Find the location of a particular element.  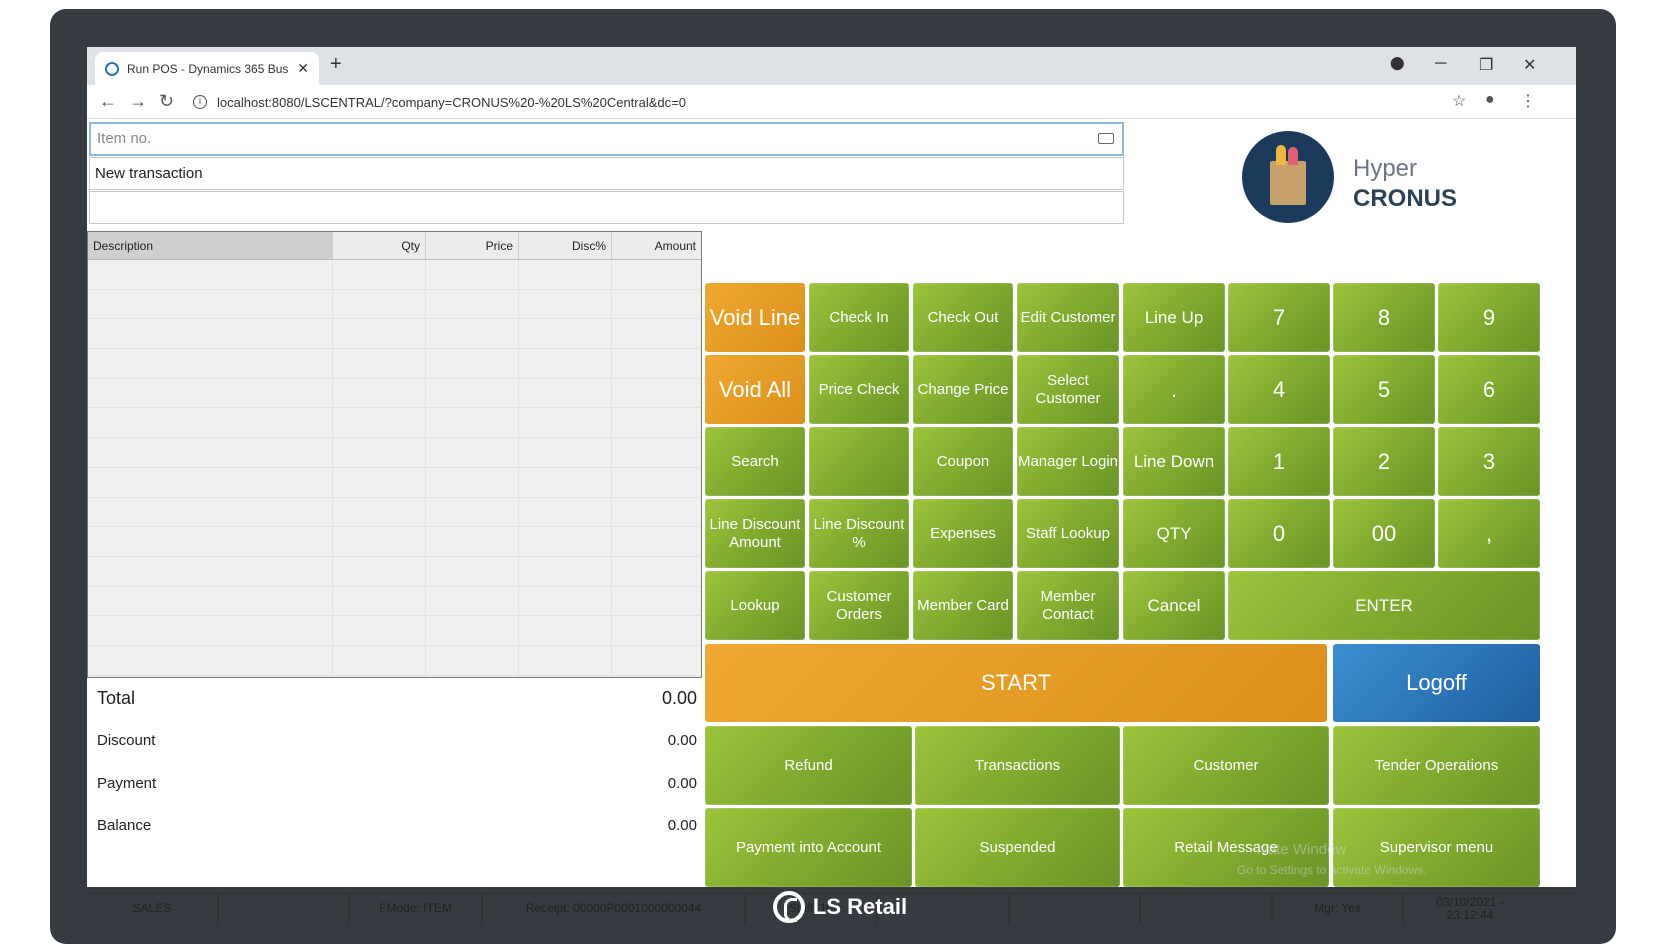

keyboard-icon is located at coordinates (1106, 138).